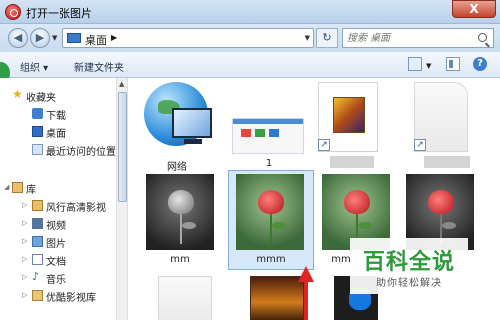 Image resolution: width=500 pixels, height=320 pixels. I want to click on refresh-button: ↻, so click(327, 38).